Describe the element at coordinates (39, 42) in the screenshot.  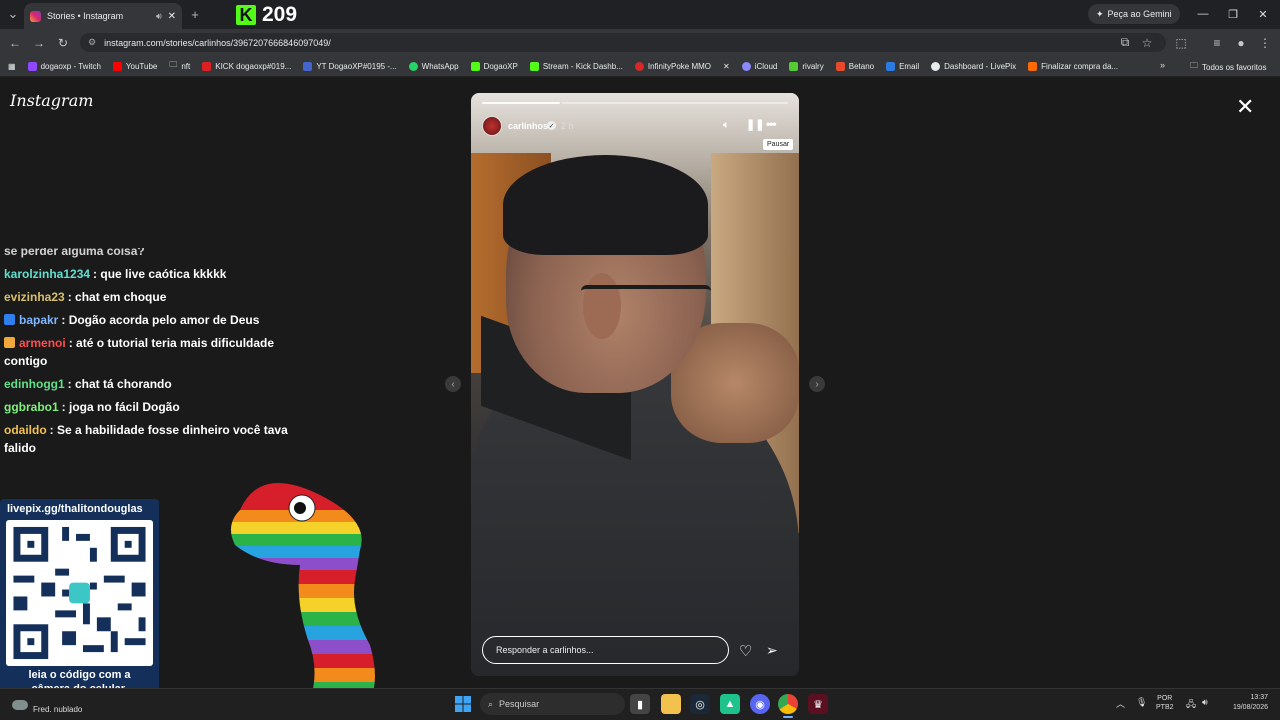
I see `forward-icon: →` at that location.